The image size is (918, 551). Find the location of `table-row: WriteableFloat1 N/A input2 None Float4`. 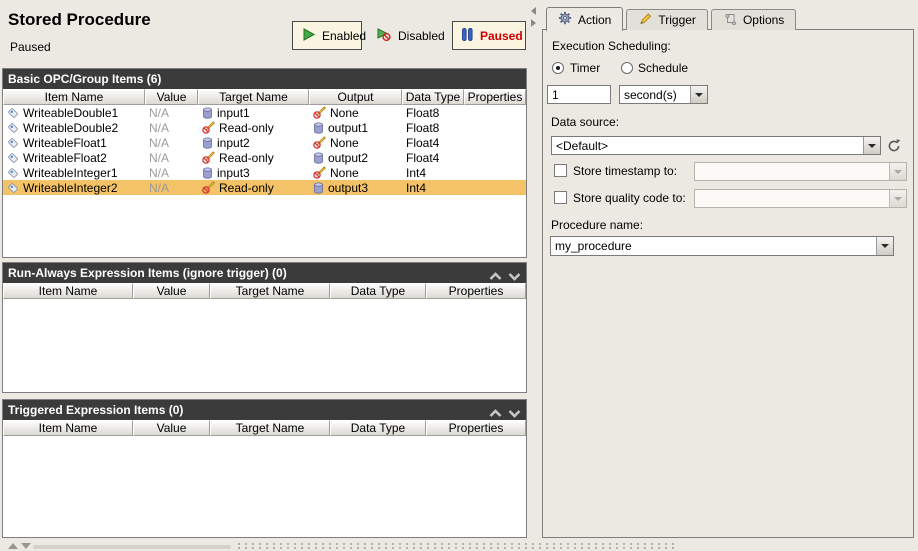

table-row: WriteableFloat1 N/A input2 None Float4 is located at coordinates (264, 142).